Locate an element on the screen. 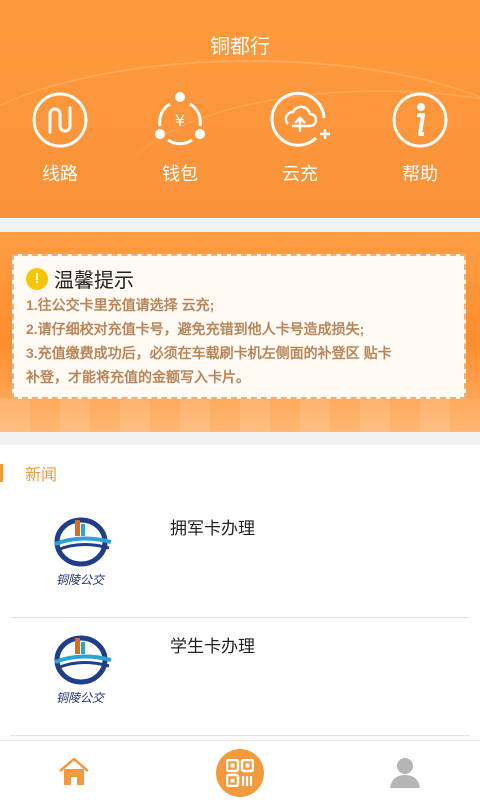 Image resolution: width=480 pixels, height=800 pixels. menu-item-route: 线路 is located at coordinates (60, 138).